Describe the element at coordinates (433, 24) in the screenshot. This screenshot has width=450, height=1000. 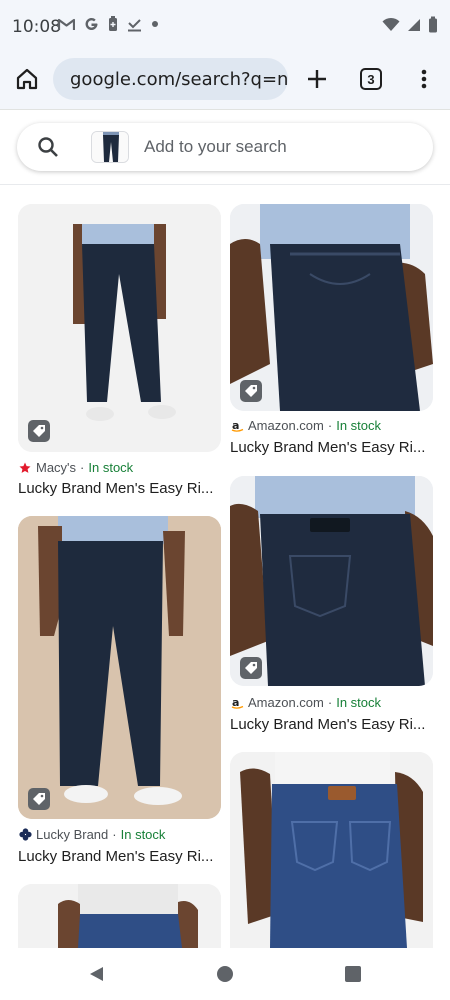
I see `battery-icon` at that location.